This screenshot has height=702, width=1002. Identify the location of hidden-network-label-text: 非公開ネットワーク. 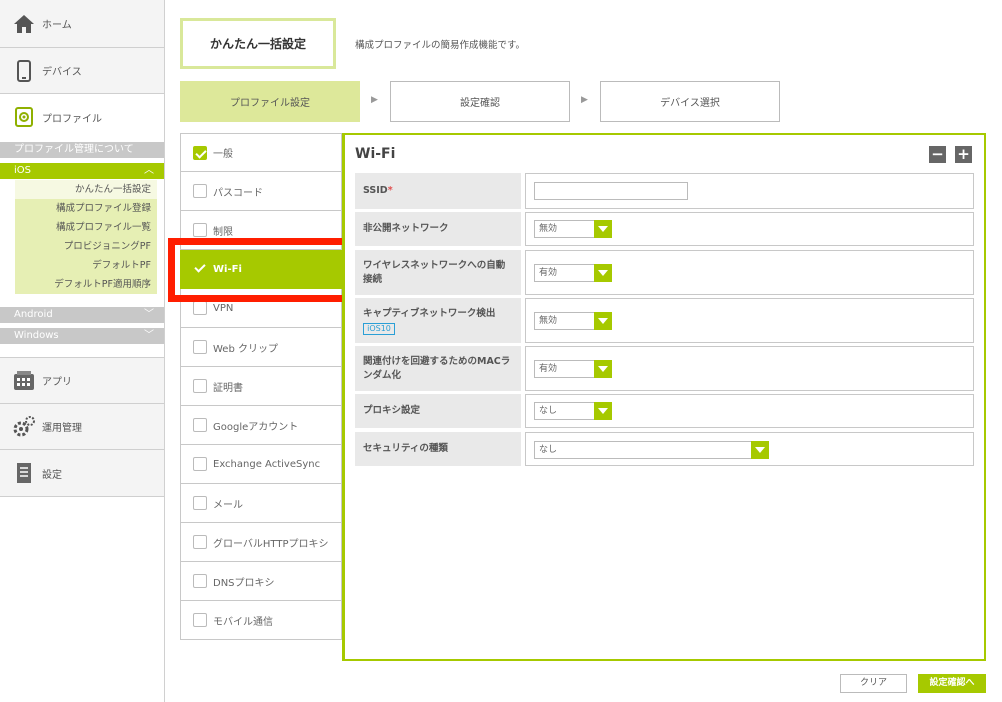
(406, 228).